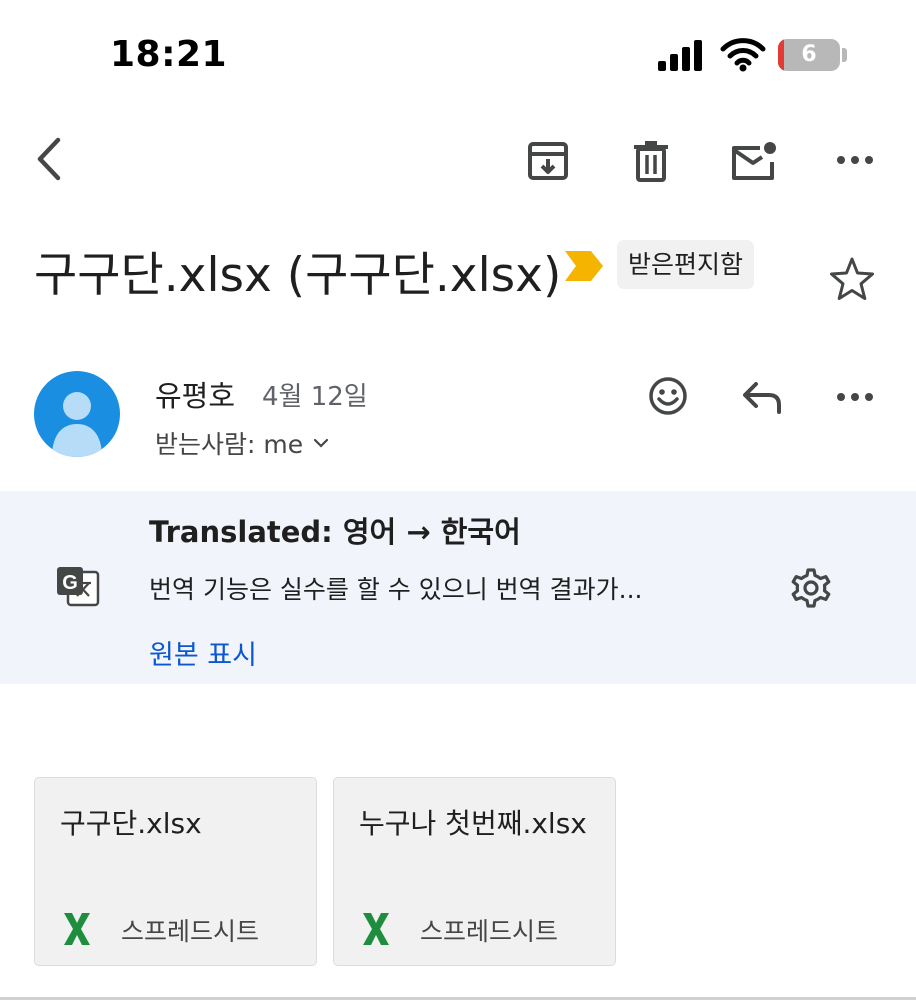 The image size is (916, 1000). I want to click on battery-tip, so click(844, 55).